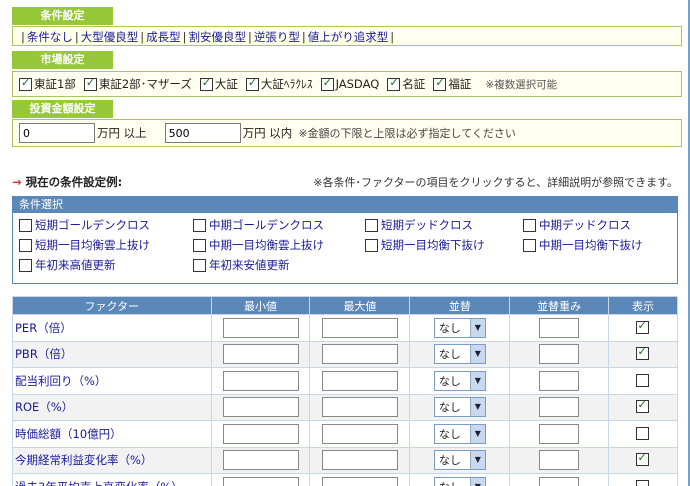 This screenshot has height=486, width=690. Describe the element at coordinates (279, 84) in the screenshot. I see `market-option: 大証ﾍﾗｸﾚｽ` at that location.